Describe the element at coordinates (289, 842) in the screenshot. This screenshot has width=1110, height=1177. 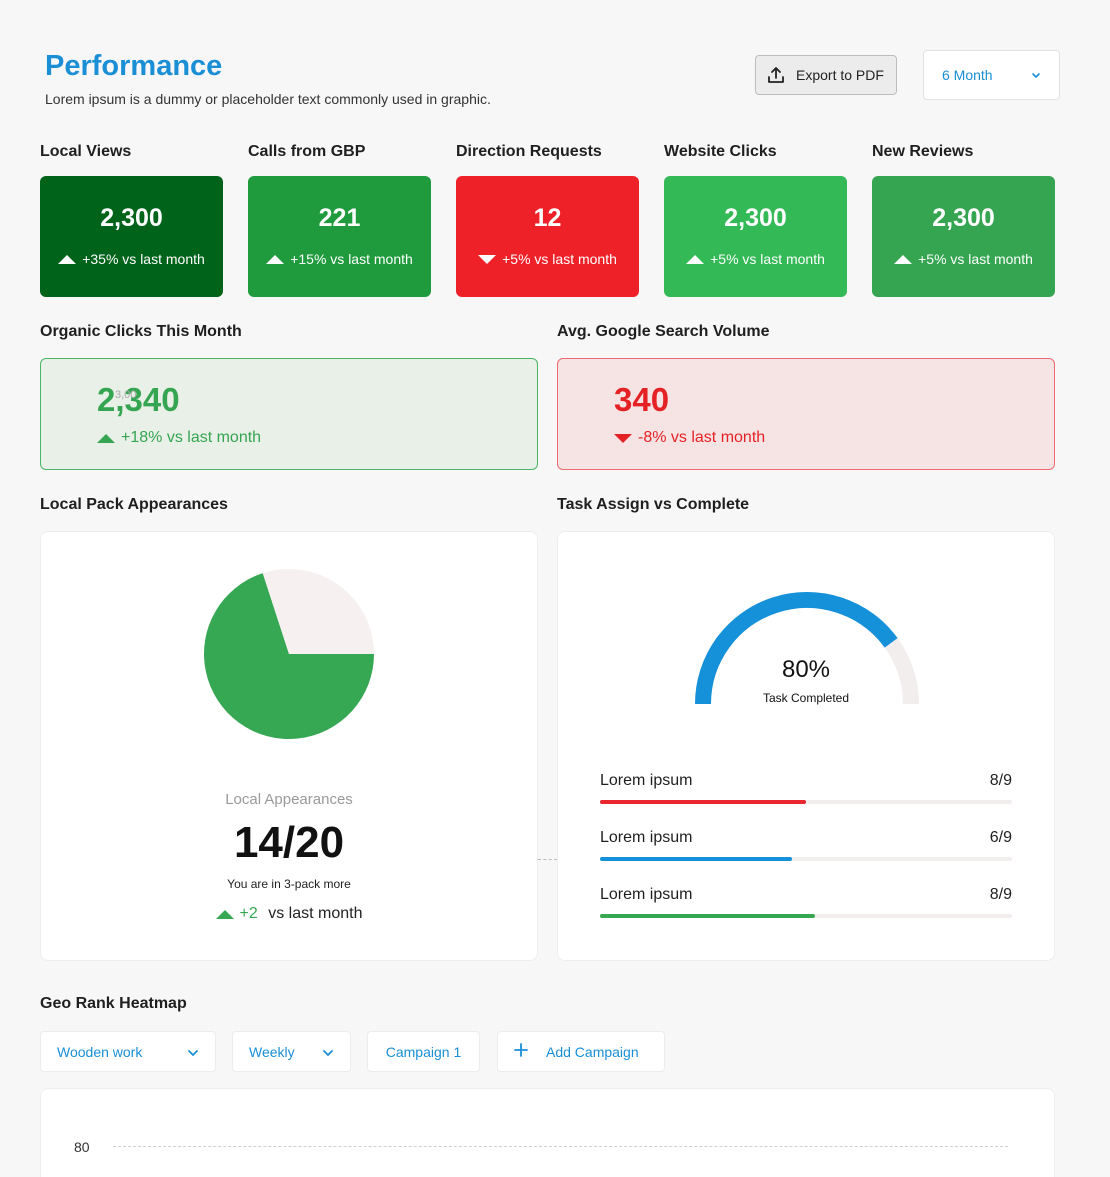
I see `local-appearances-value: 14/20` at that location.